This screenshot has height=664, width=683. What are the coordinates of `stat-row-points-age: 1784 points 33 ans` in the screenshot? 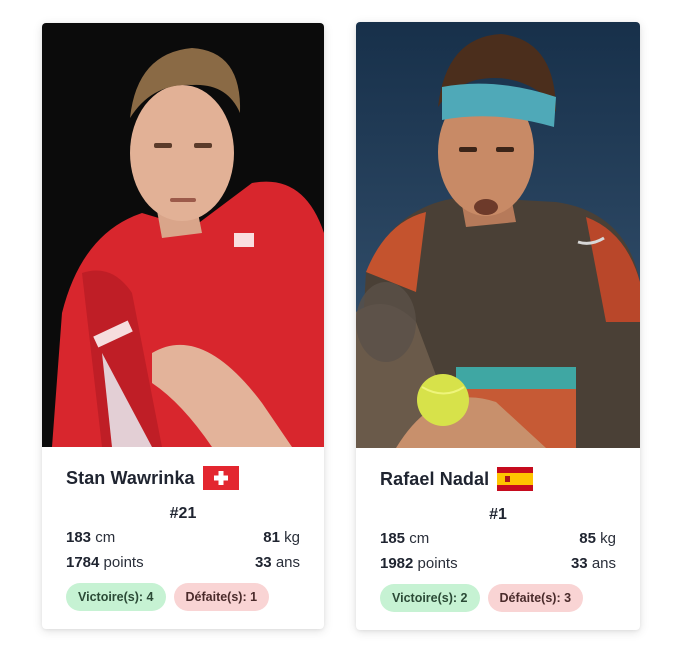 It's located at (183, 563).